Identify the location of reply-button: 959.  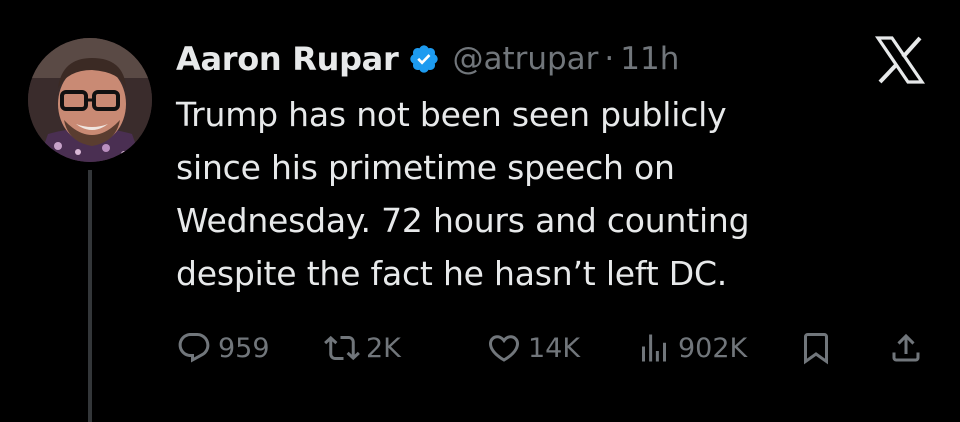
(223, 348).